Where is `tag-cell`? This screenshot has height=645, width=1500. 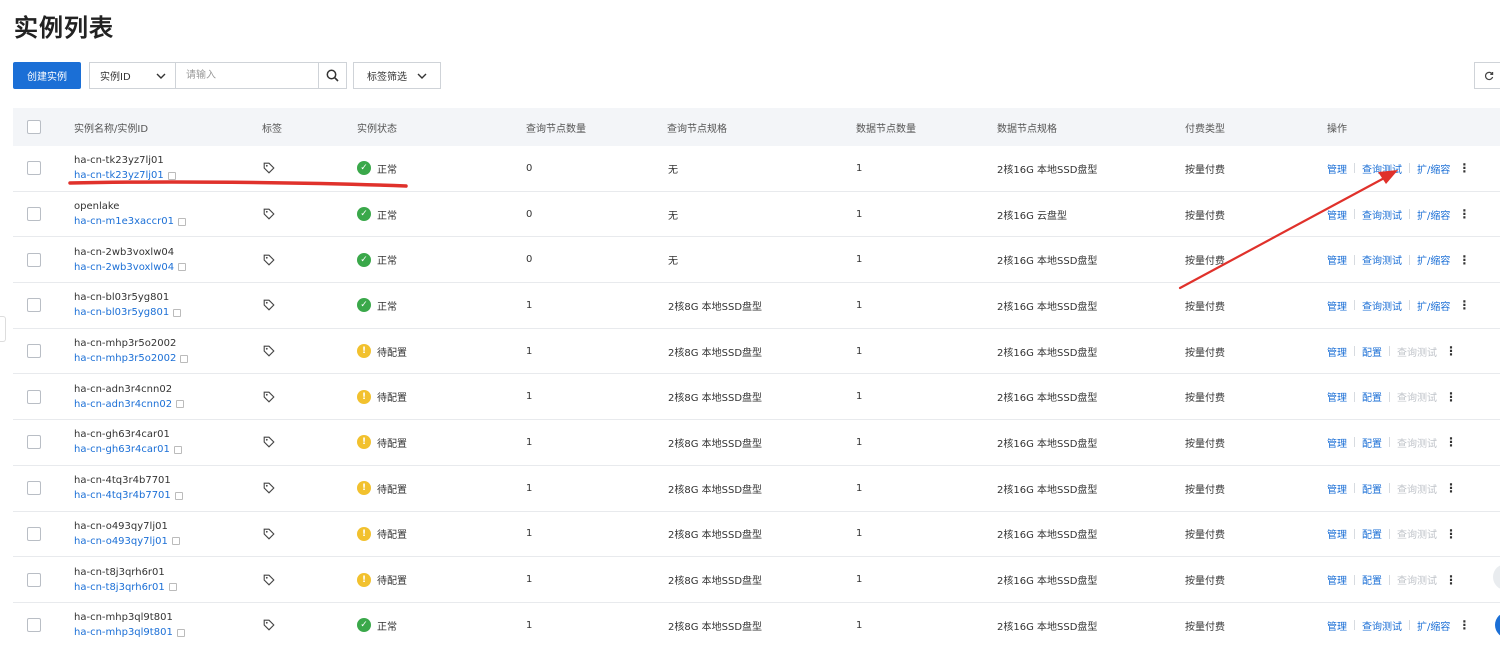
tag-cell is located at coordinates (269, 534).